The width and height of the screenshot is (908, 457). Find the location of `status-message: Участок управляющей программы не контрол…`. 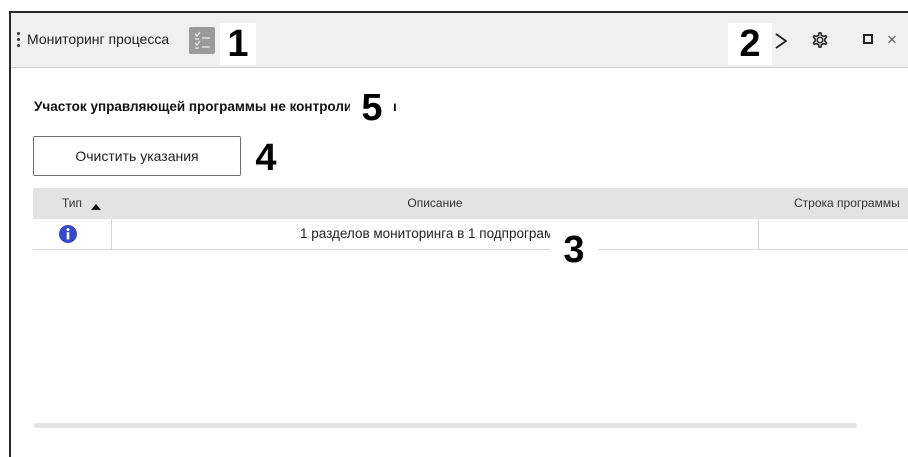

status-message: Участок управляющей программы не контрол… is located at coordinates (215, 106).